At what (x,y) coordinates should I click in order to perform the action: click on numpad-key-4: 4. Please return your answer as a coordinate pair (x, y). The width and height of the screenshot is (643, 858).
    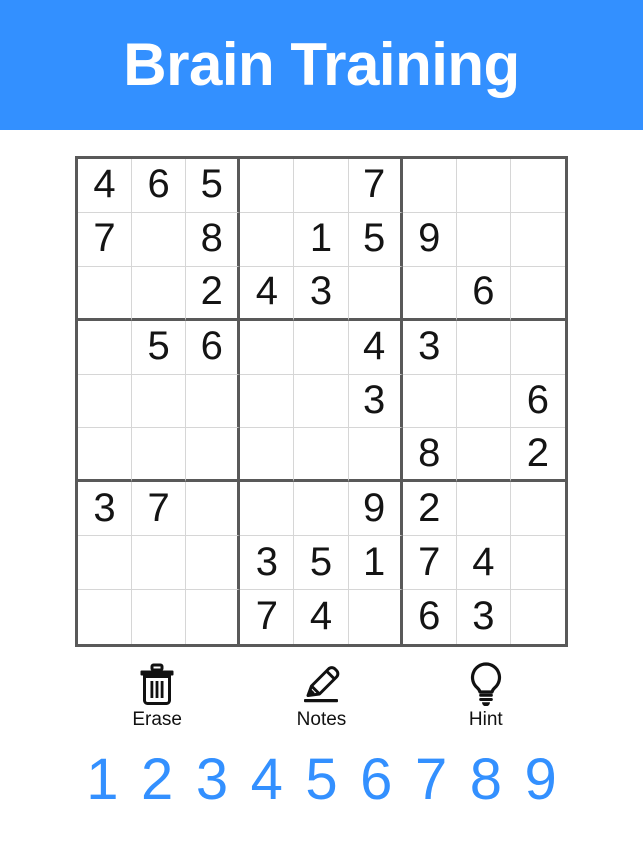
    Looking at the image, I should click on (266, 780).